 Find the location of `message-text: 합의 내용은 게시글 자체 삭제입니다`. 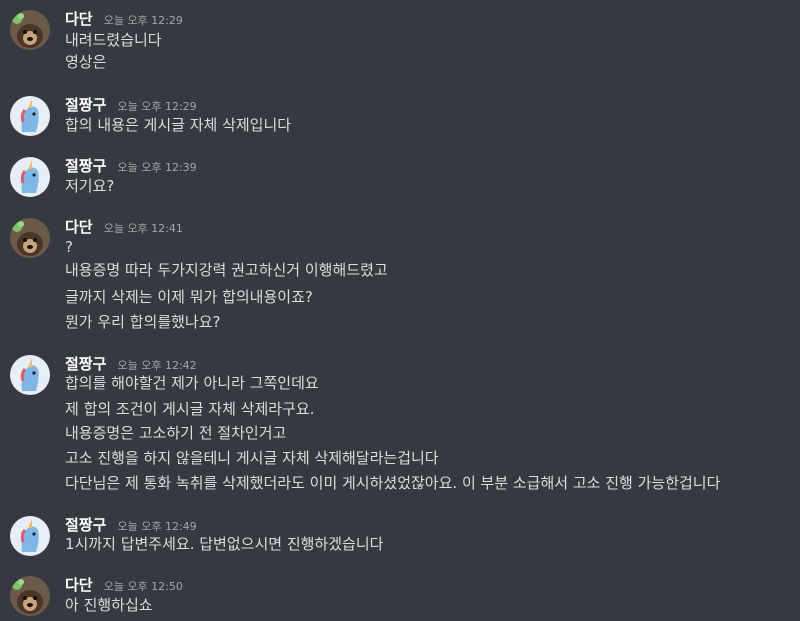

message-text: 합의 내용은 게시글 자체 삭제입니다 is located at coordinates (178, 125).